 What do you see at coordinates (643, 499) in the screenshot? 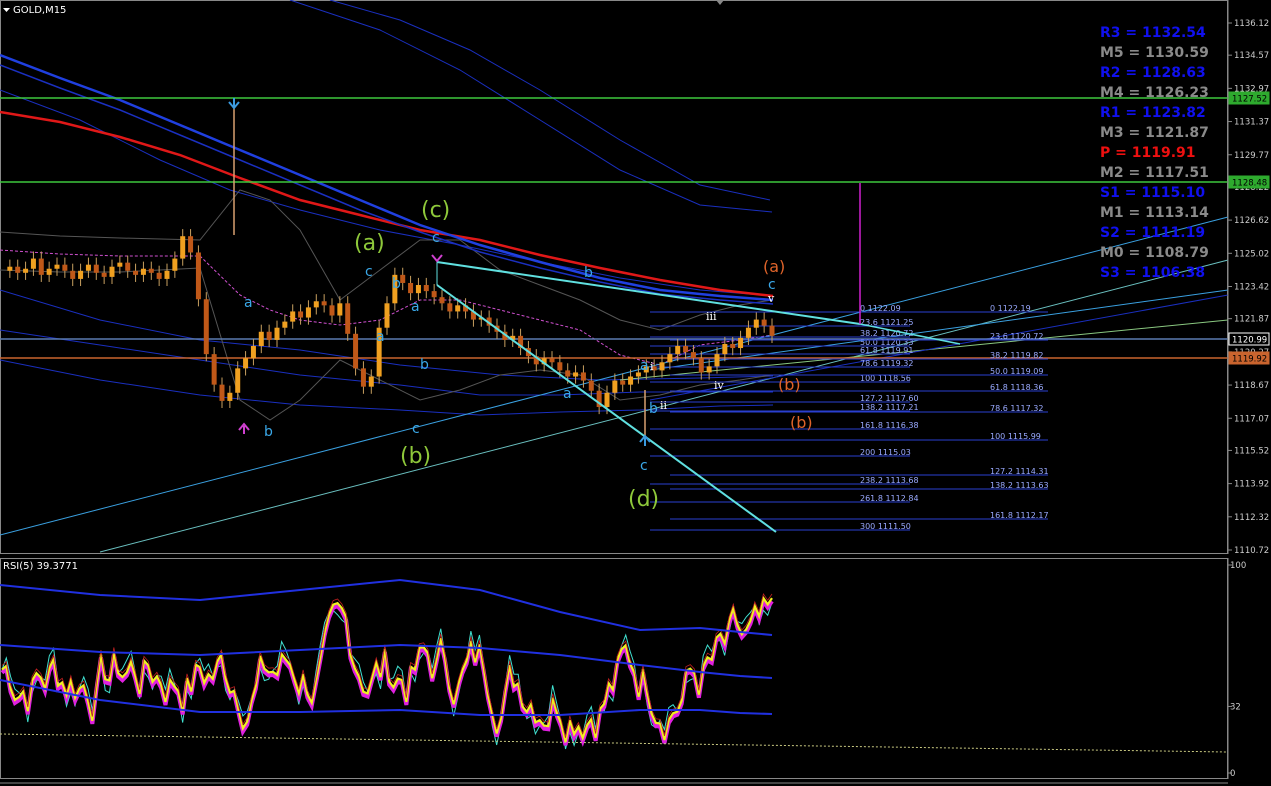
I see `wave-label-big: (d)` at bounding box center [643, 499].